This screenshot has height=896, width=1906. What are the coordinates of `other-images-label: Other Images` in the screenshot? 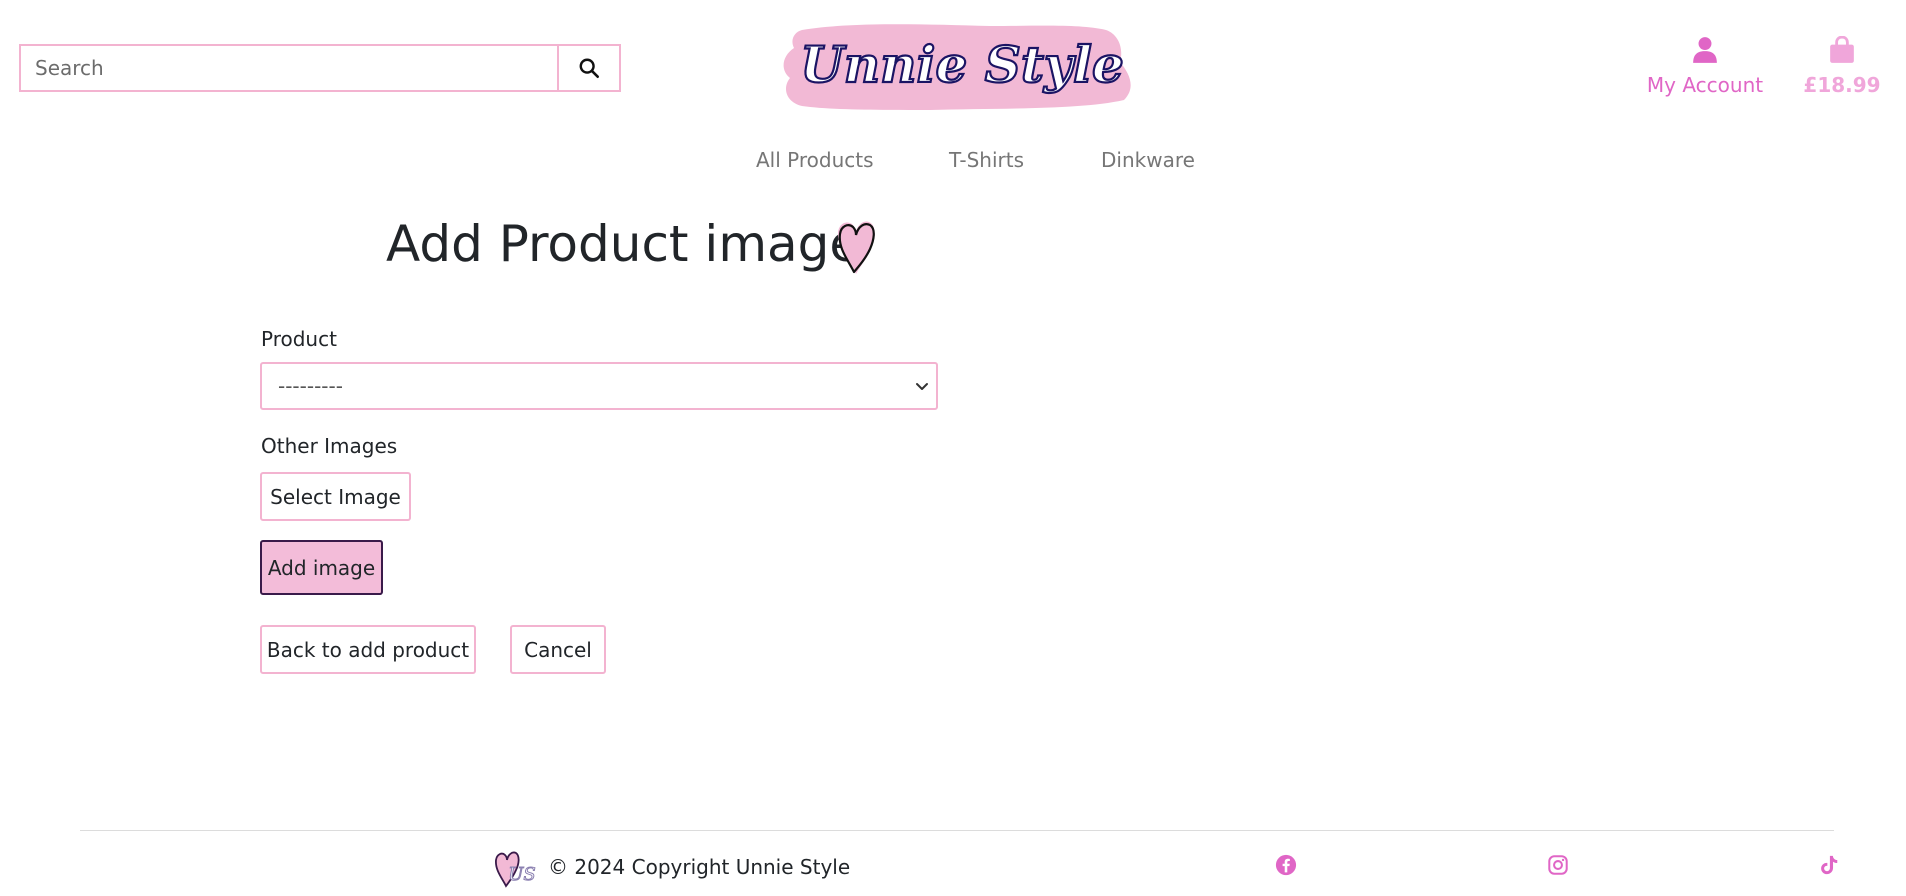 It's located at (329, 446).